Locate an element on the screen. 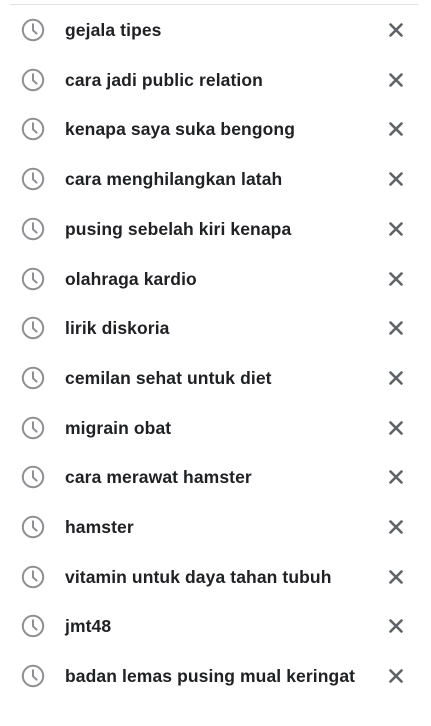 The image size is (431, 726). search-history-query: lirik diskoria is located at coordinates (117, 328).